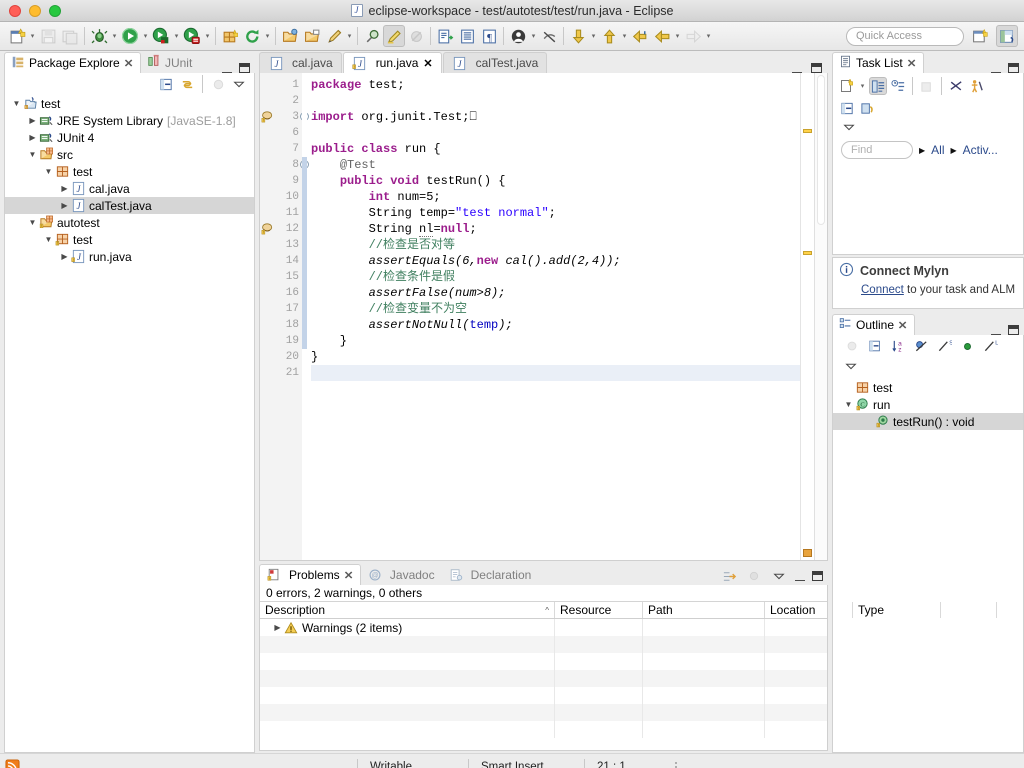 The image size is (1024, 768). Describe the element at coordinates (928, 421) in the screenshot. I see `outline-row: ! testRun() : void` at that location.